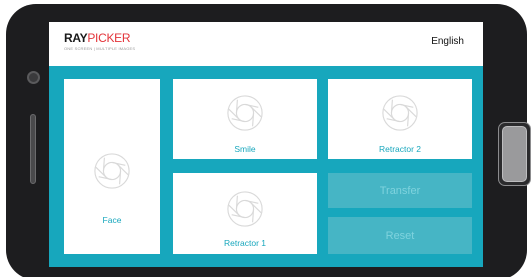 The image size is (531, 277). I want to click on retractor-1-capture-tile: Retractor 1, so click(245, 213).